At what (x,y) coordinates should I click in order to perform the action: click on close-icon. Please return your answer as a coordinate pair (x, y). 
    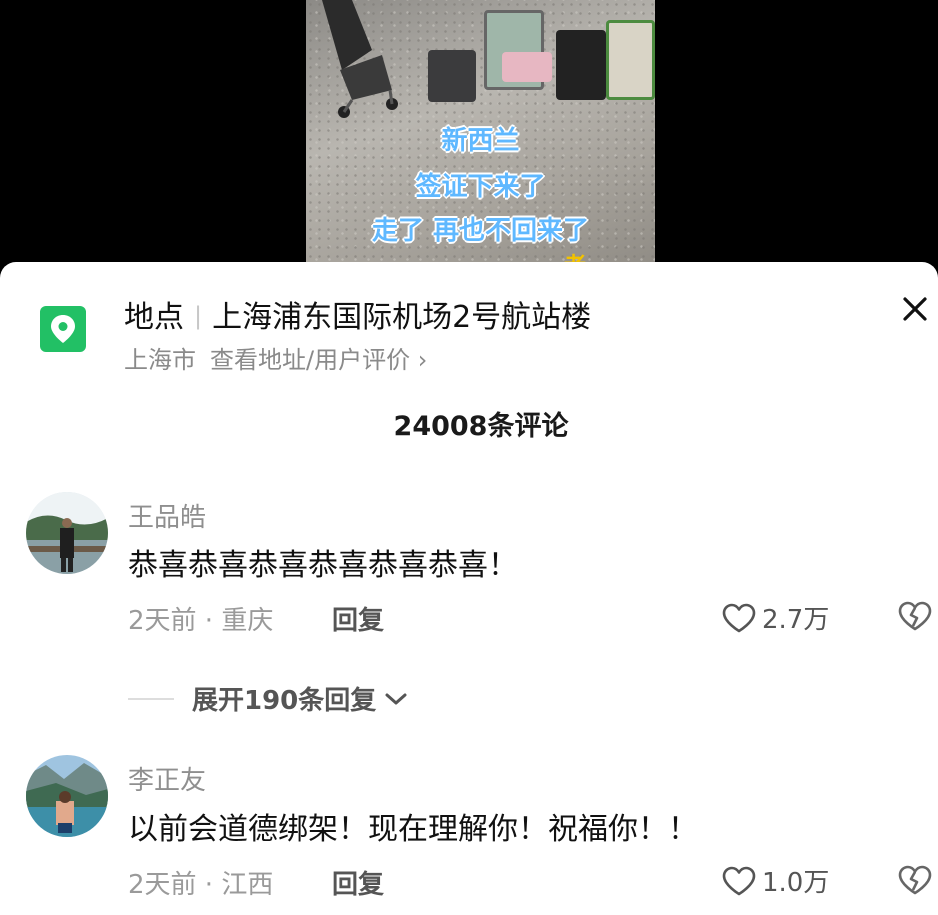
    Looking at the image, I should click on (915, 309).